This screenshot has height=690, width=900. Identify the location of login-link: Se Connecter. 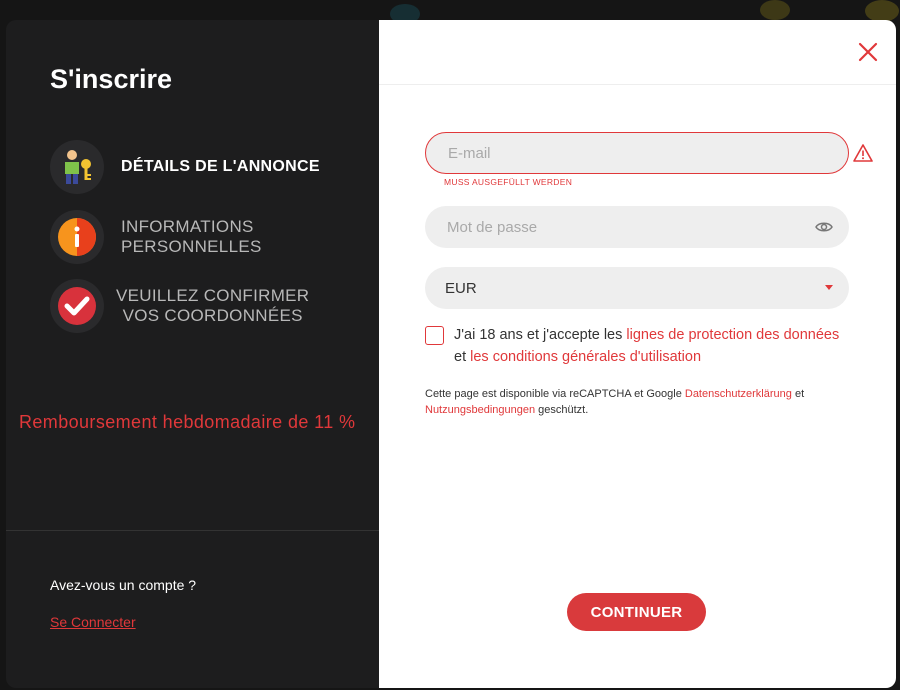
(93, 622).